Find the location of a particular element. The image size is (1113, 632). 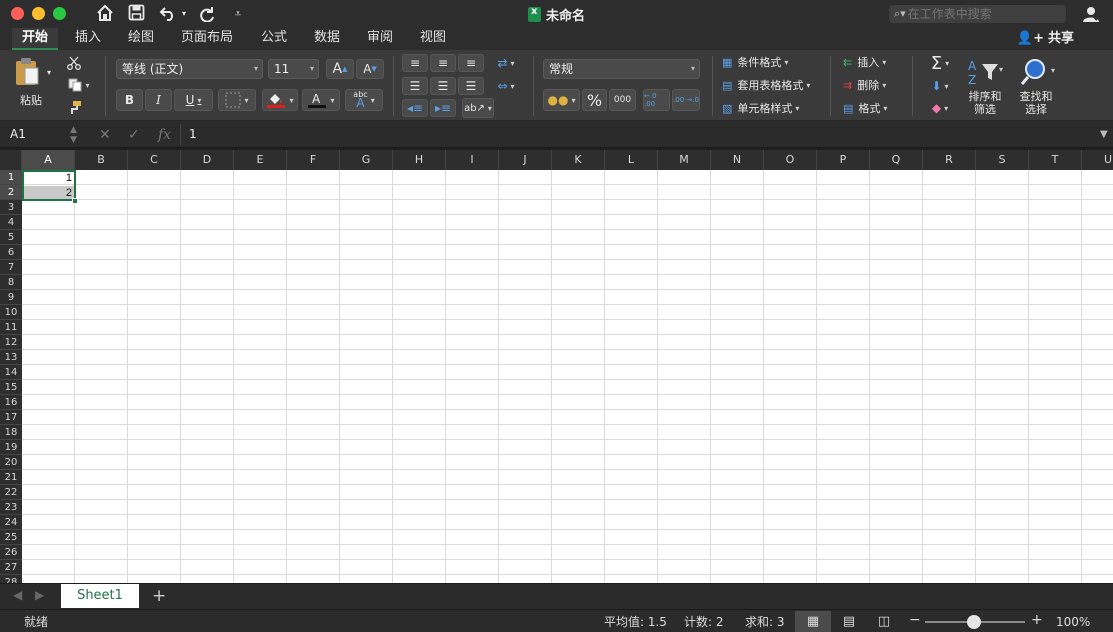

align-right-button: ☰ is located at coordinates (471, 86).